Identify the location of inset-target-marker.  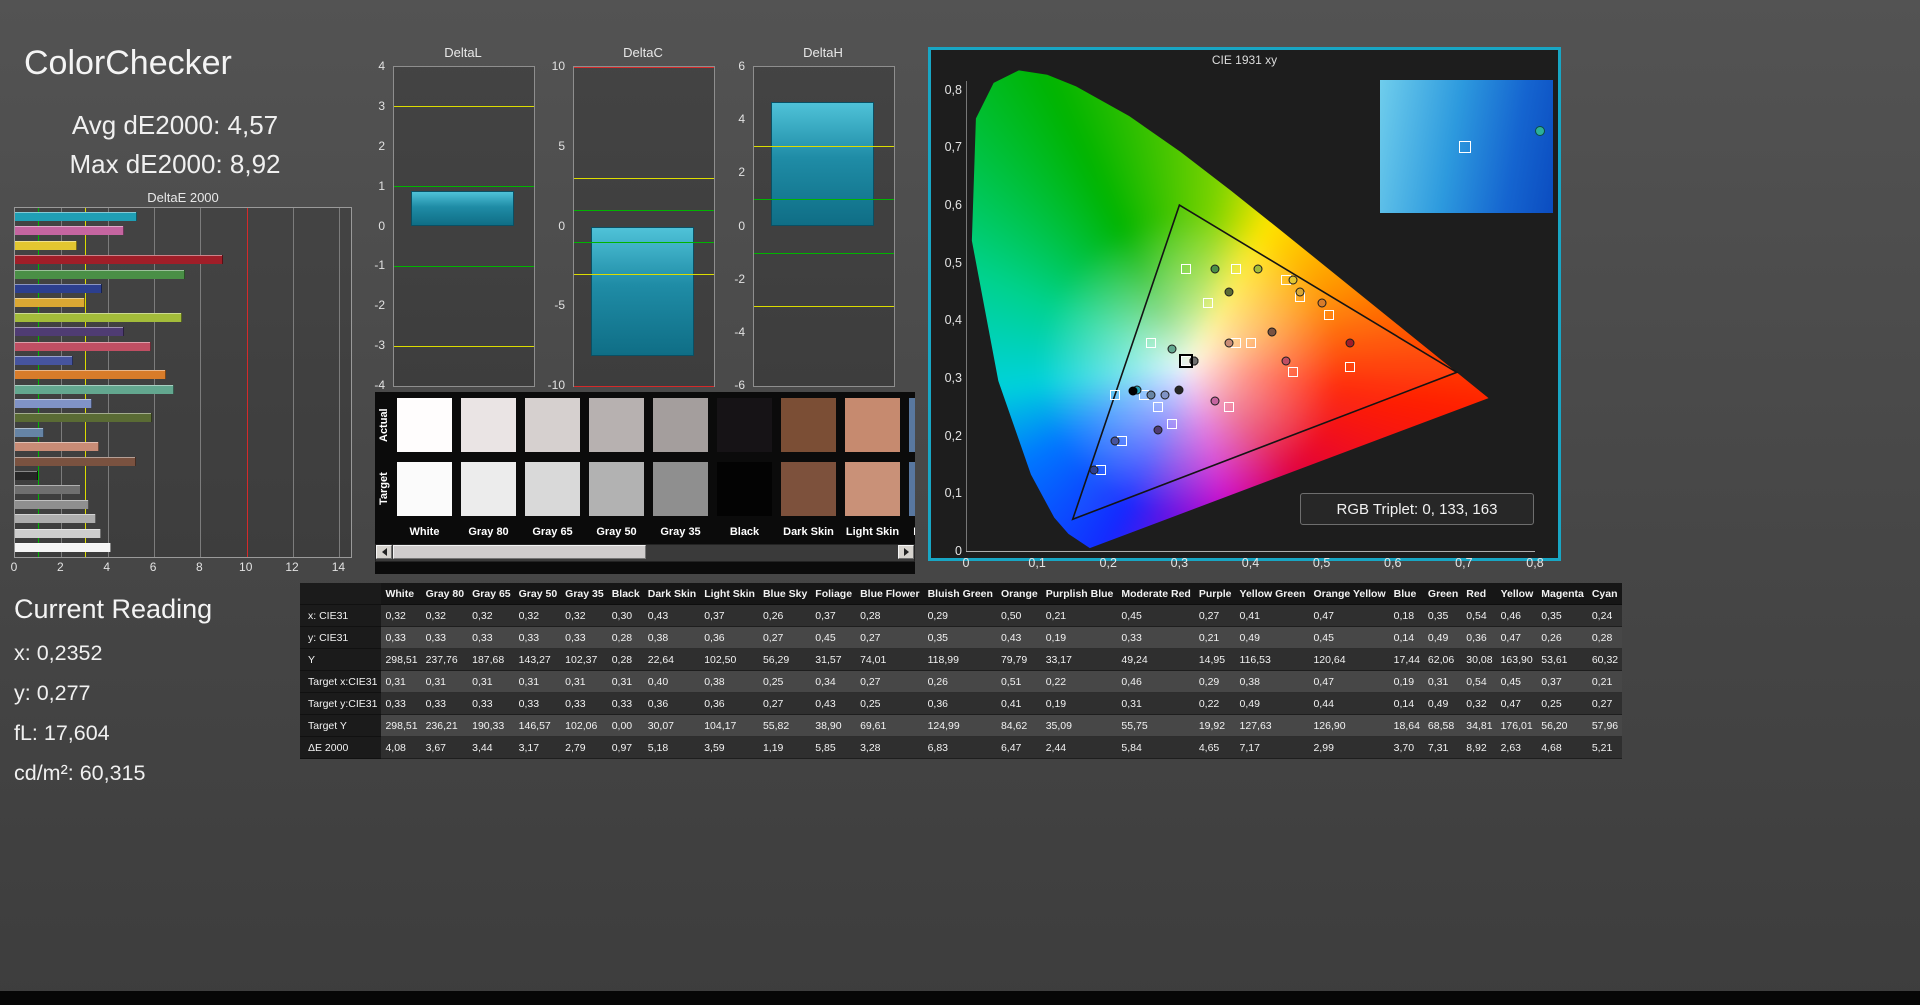
(1465, 147).